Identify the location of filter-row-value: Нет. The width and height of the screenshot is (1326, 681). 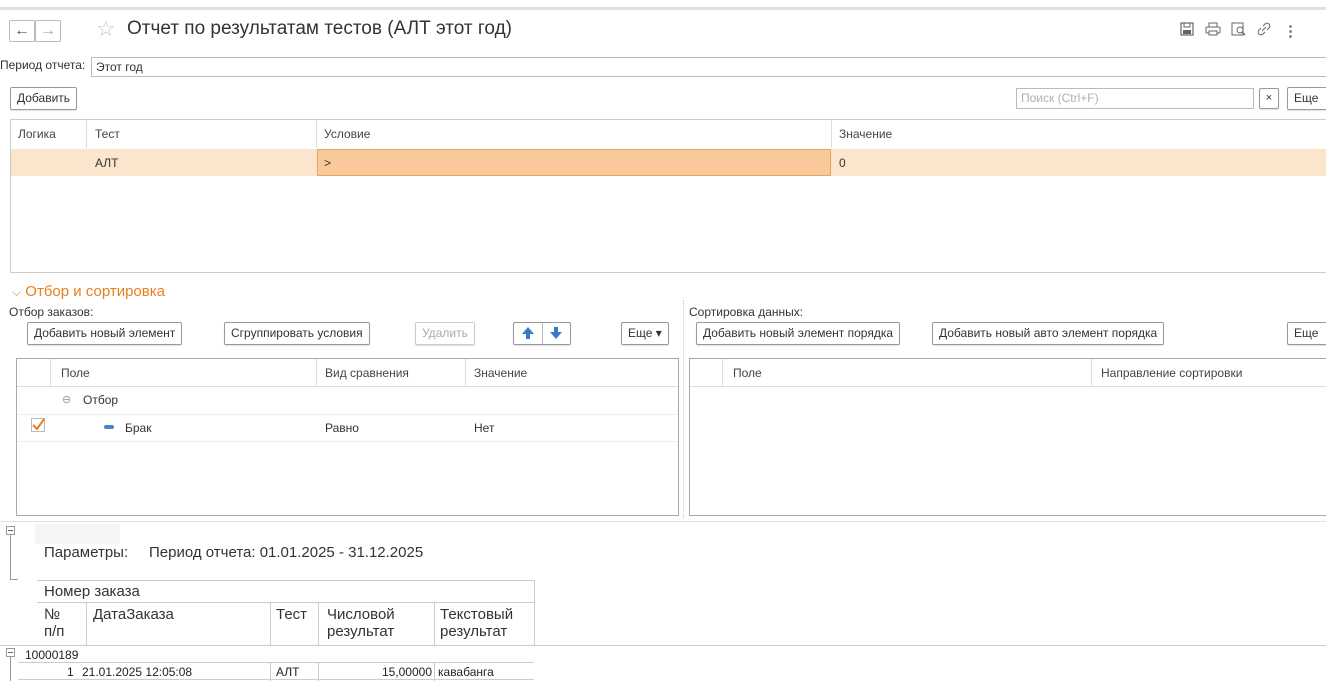
(484, 428).